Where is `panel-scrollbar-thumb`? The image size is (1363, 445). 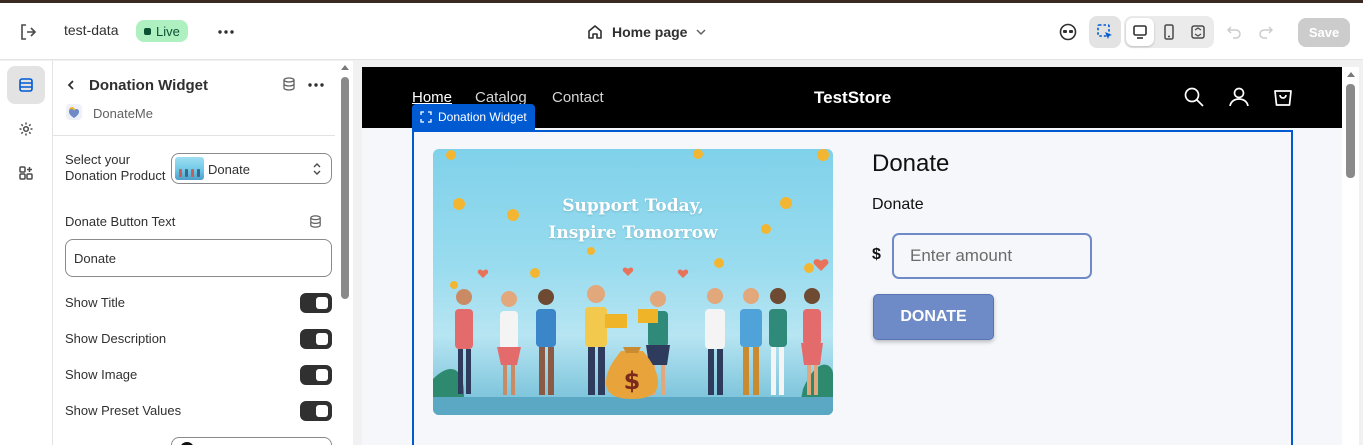
panel-scrollbar-thumb is located at coordinates (345, 188).